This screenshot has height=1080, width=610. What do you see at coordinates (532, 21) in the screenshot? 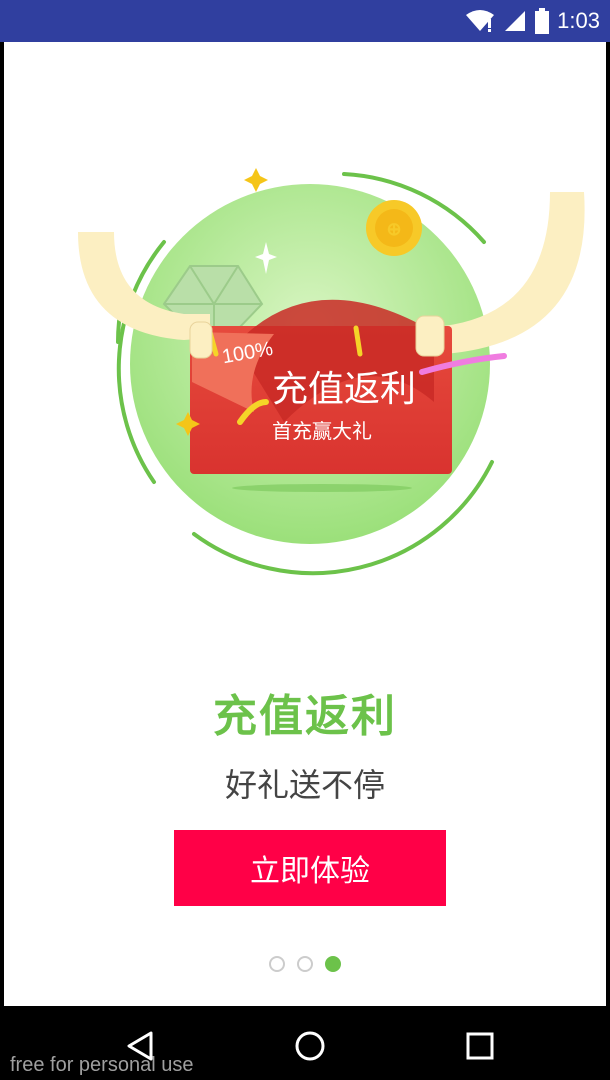
I see `status-icons: 1:03` at bounding box center [532, 21].